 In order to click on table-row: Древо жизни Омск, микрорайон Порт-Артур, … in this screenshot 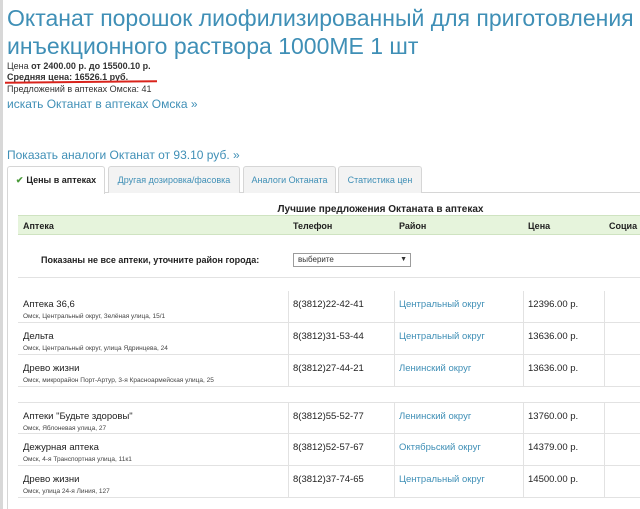, I will do `click(329, 371)`.